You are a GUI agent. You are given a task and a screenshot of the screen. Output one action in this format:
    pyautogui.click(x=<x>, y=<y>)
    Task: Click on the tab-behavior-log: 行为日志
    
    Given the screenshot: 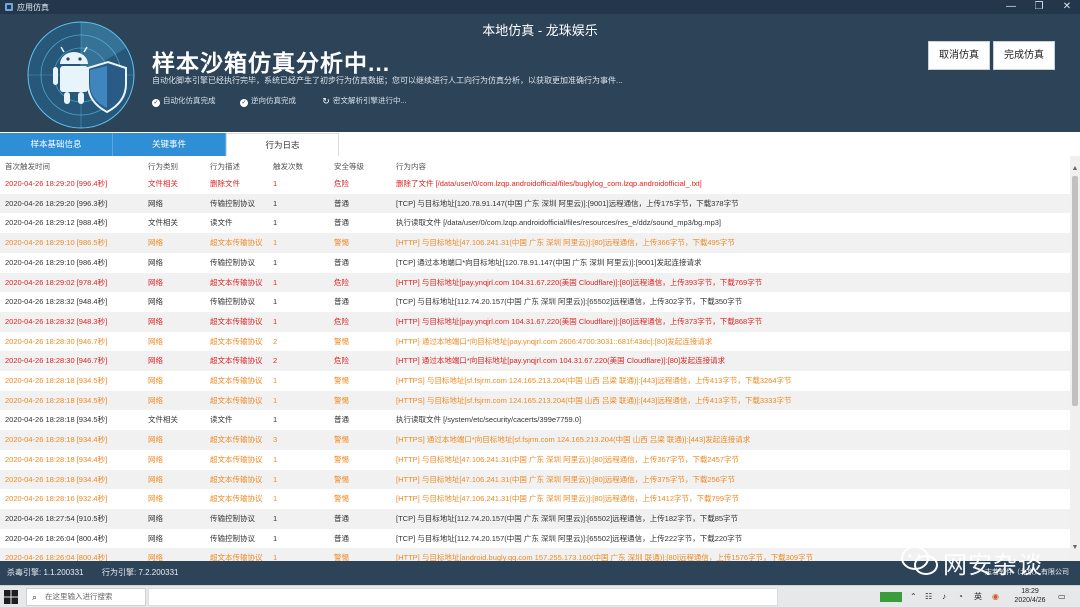 What is the action you would take?
    pyautogui.click(x=282, y=144)
    